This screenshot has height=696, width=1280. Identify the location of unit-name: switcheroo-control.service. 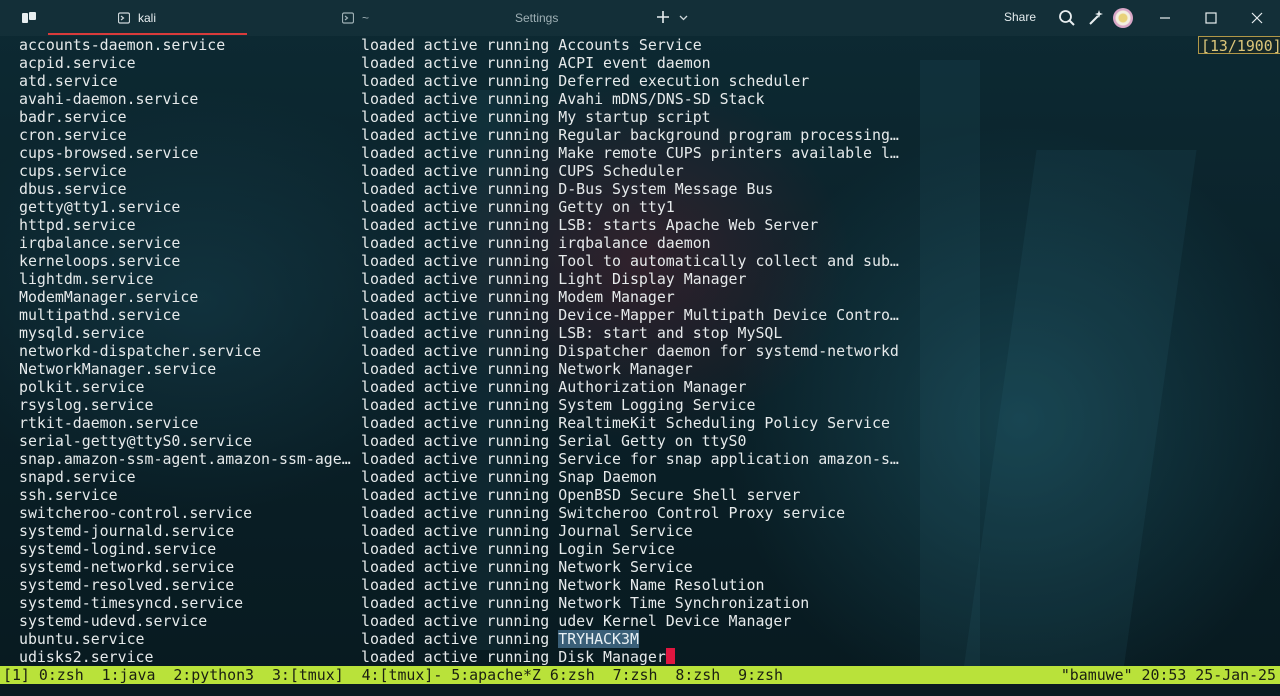
(136, 513).